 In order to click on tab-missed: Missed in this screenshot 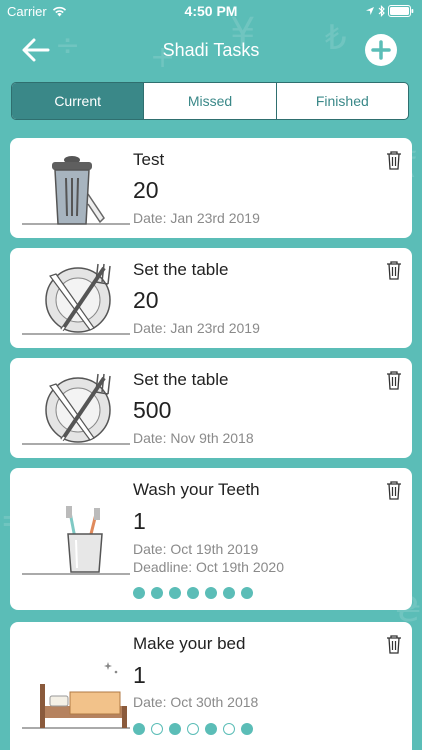, I will do `click(209, 101)`.